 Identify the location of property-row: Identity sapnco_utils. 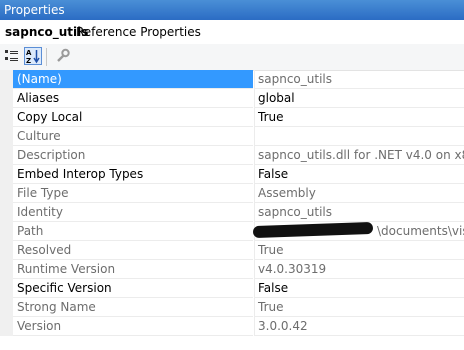
(232, 212).